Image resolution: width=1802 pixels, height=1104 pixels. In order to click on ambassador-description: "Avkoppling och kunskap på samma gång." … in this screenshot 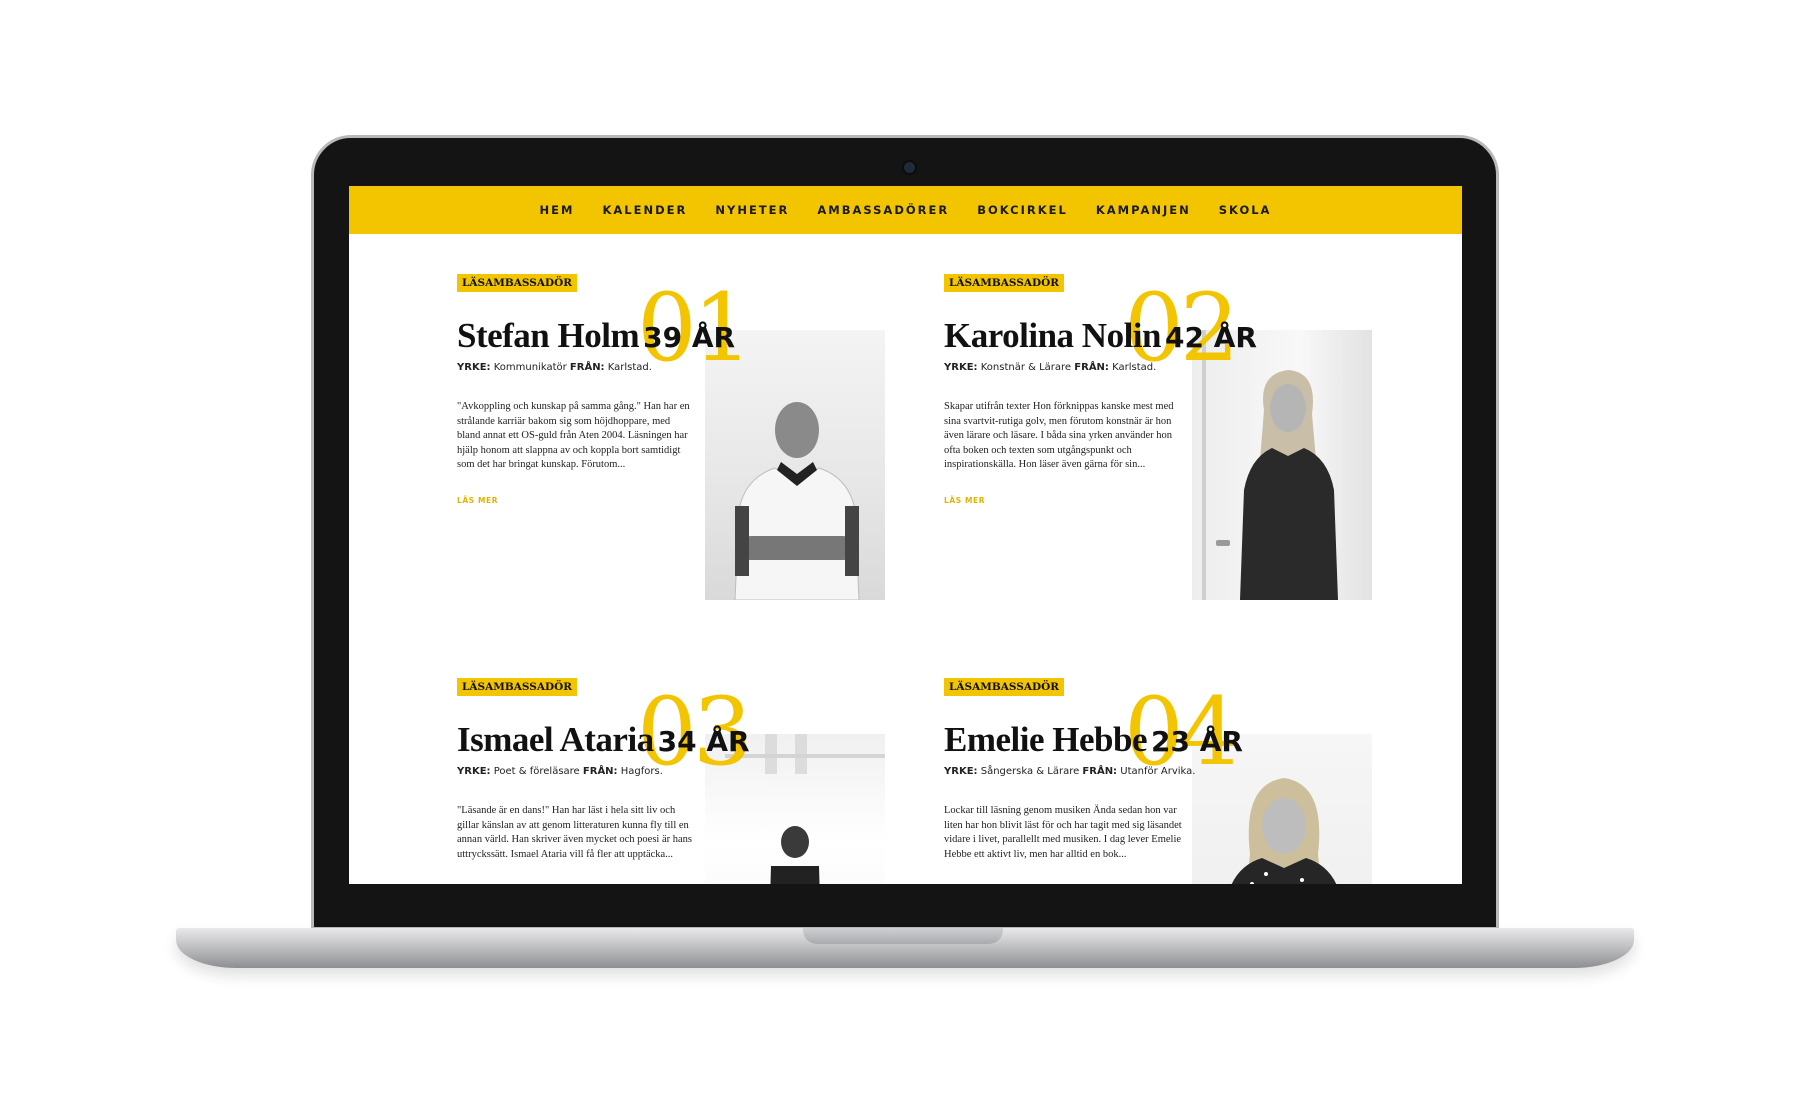, I will do `click(573, 435)`.